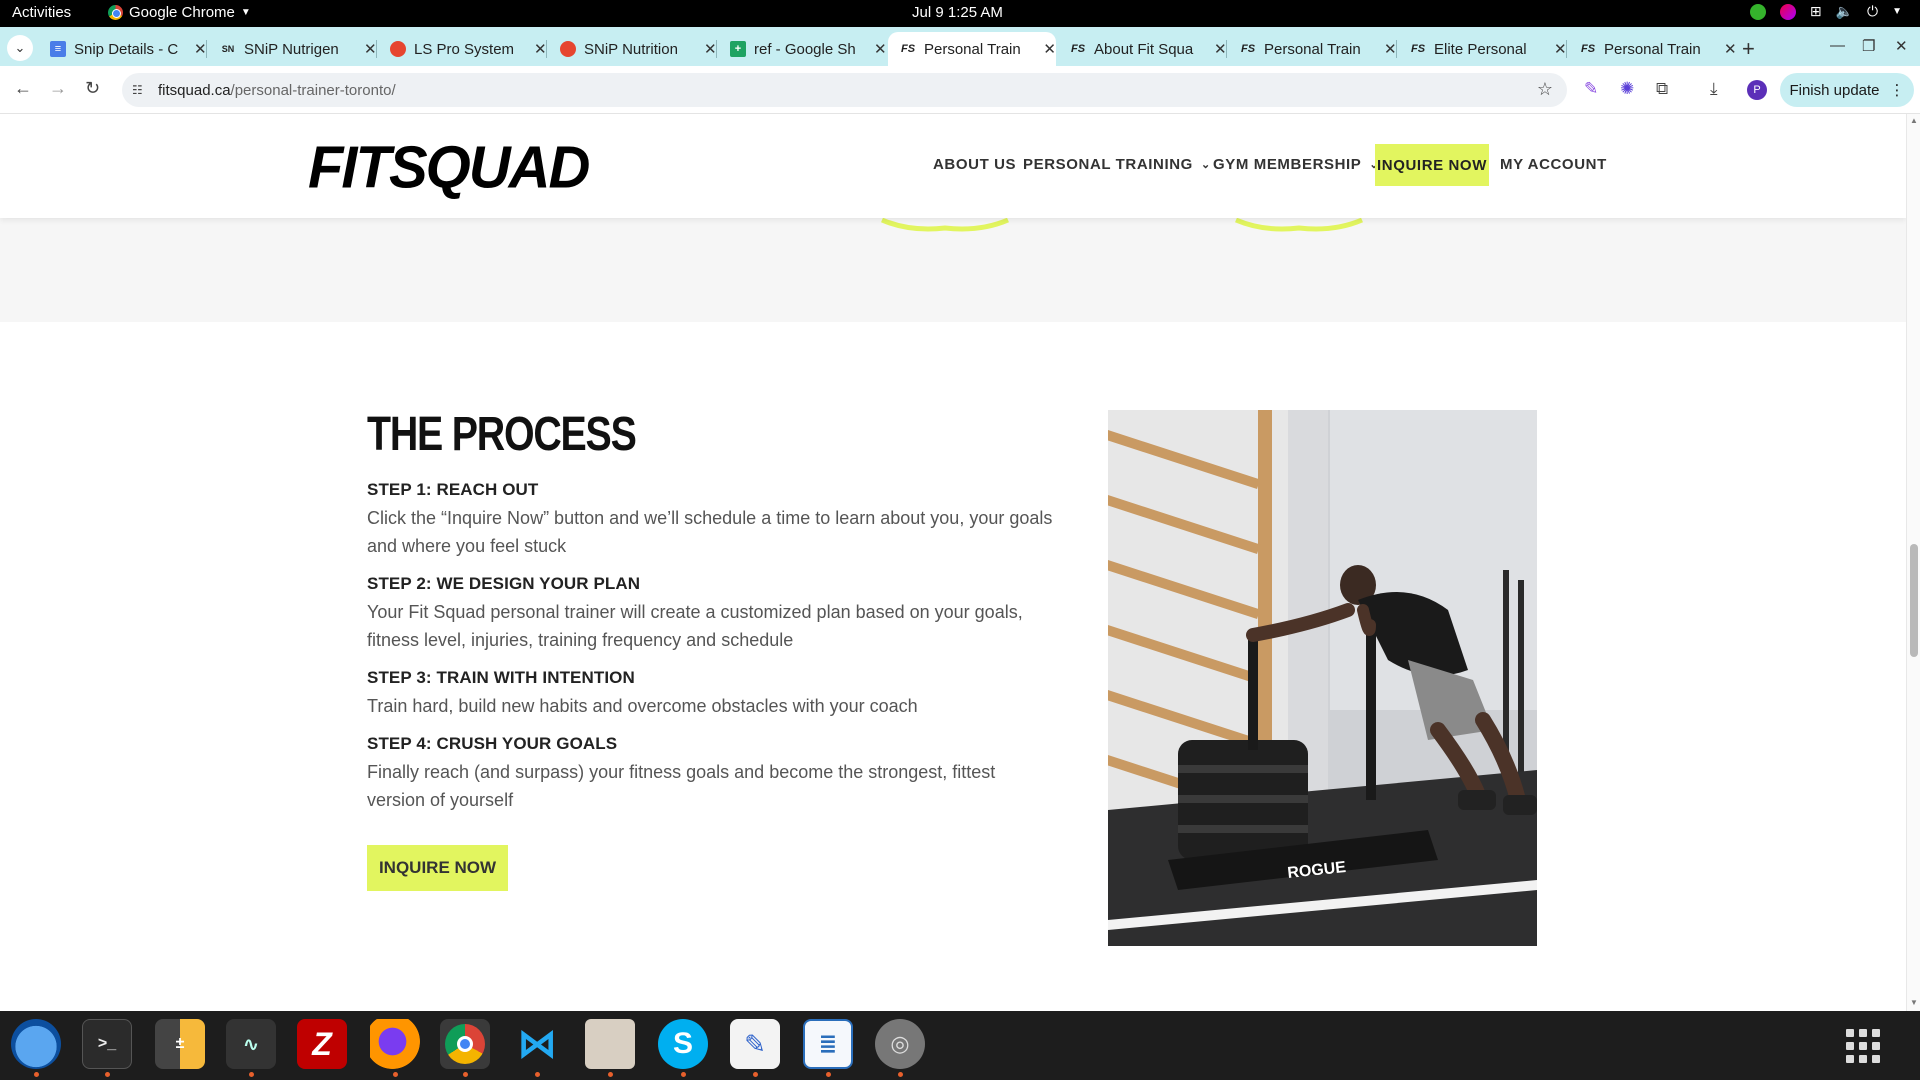 The height and width of the screenshot is (1080, 1920). I want to click on tab: LS Pro System ✕, so click(462, 49).